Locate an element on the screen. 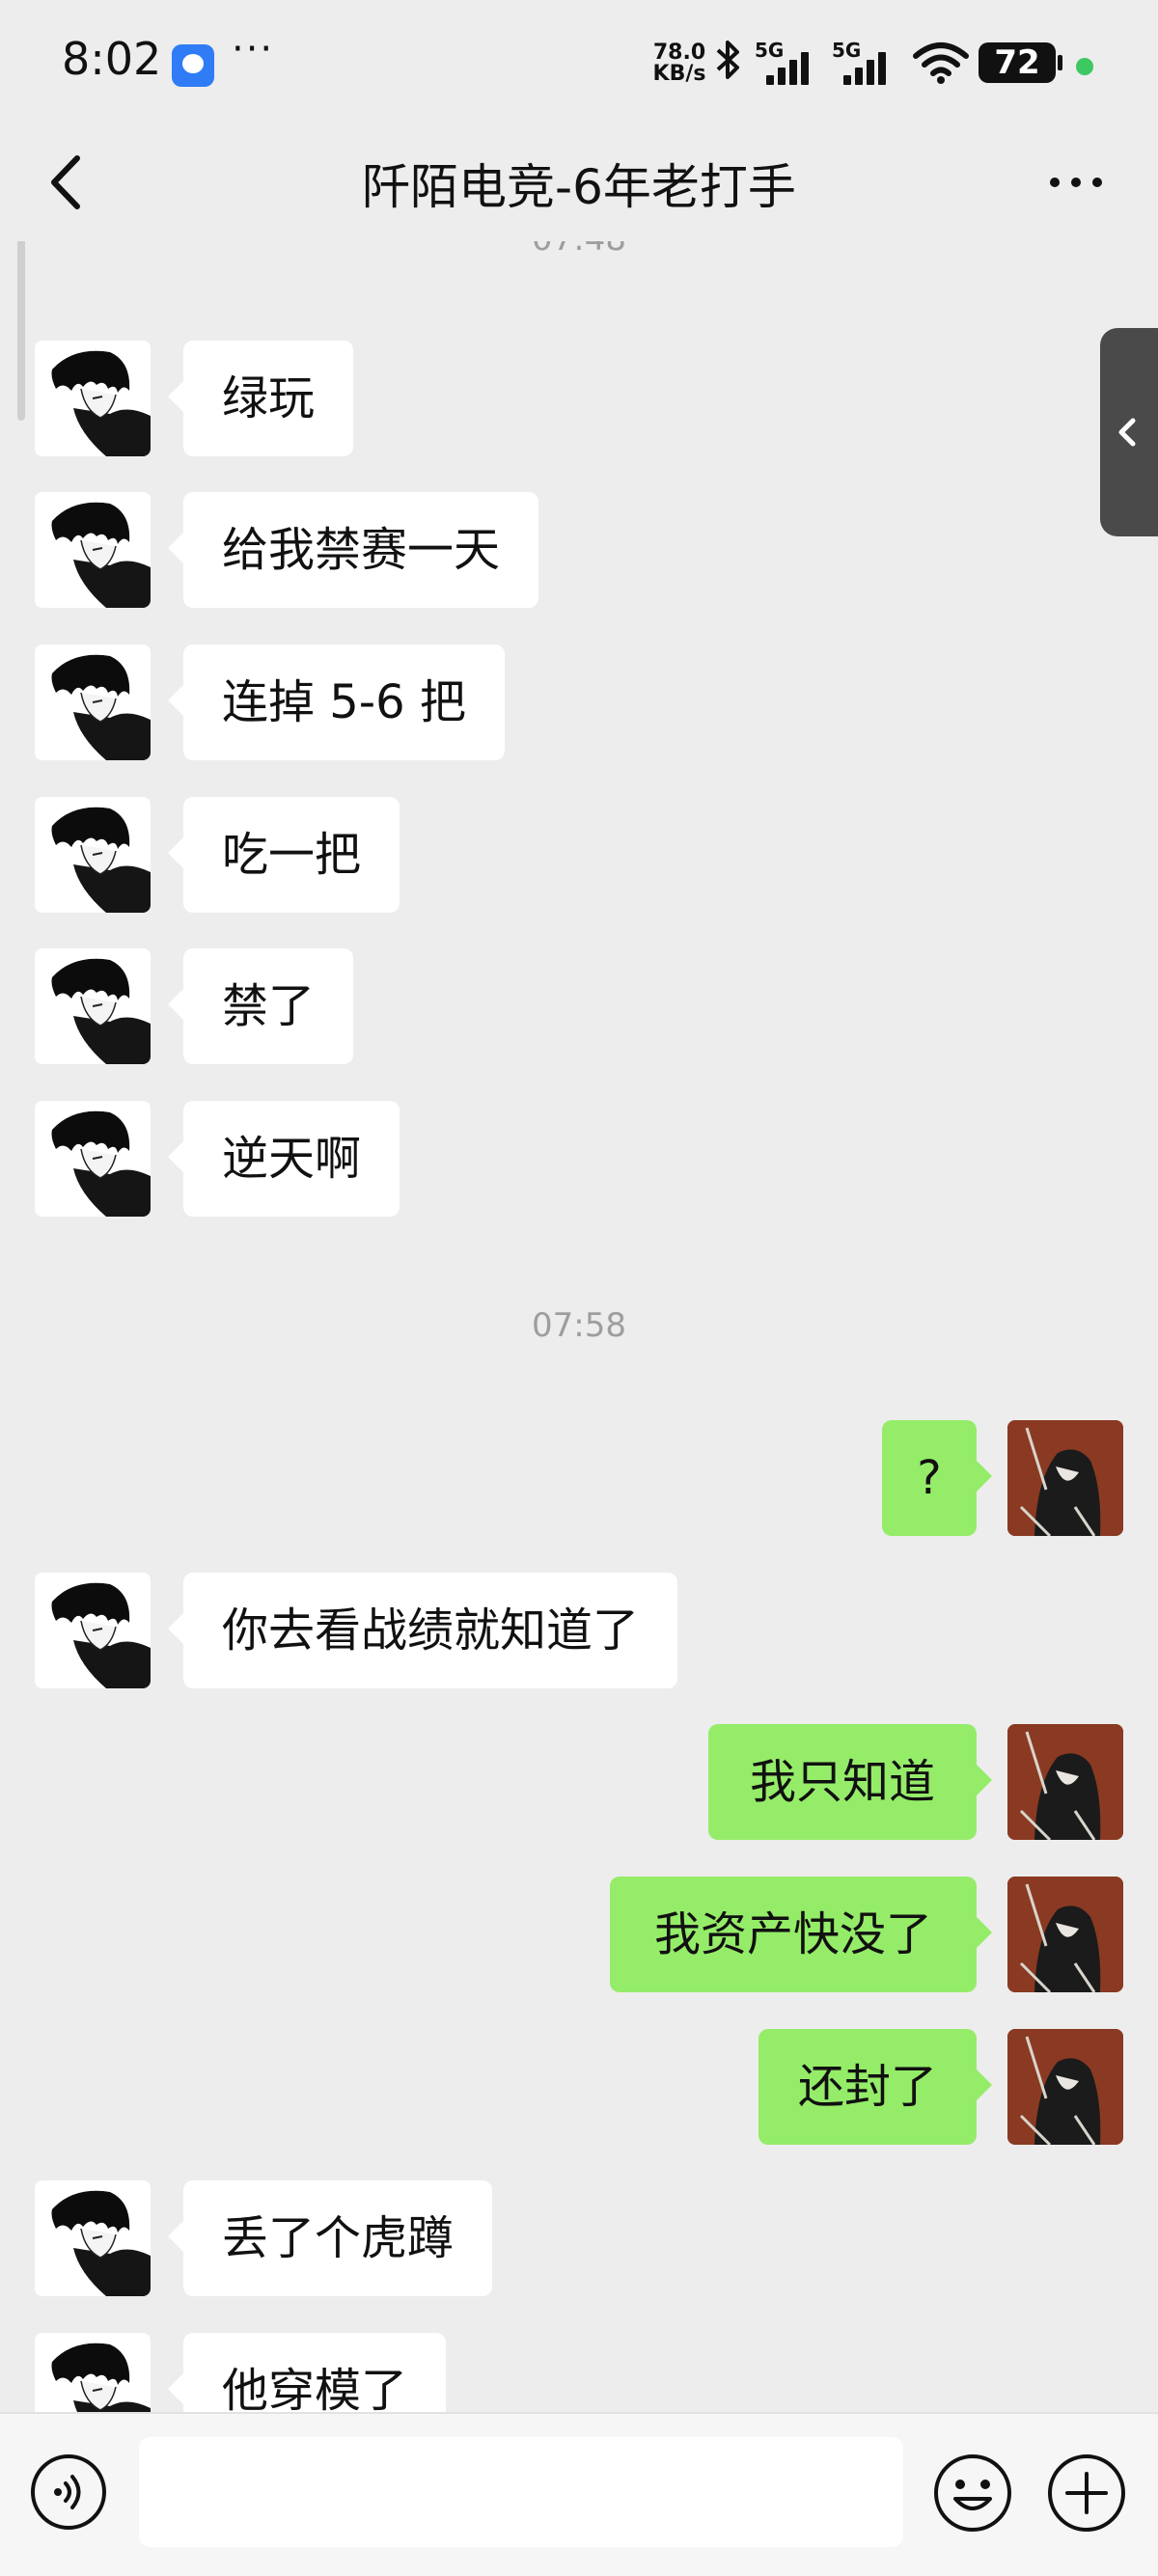 The height and width of the screenshot is (2576, 1158). emoji-button is located at coordinates (972, 2494).